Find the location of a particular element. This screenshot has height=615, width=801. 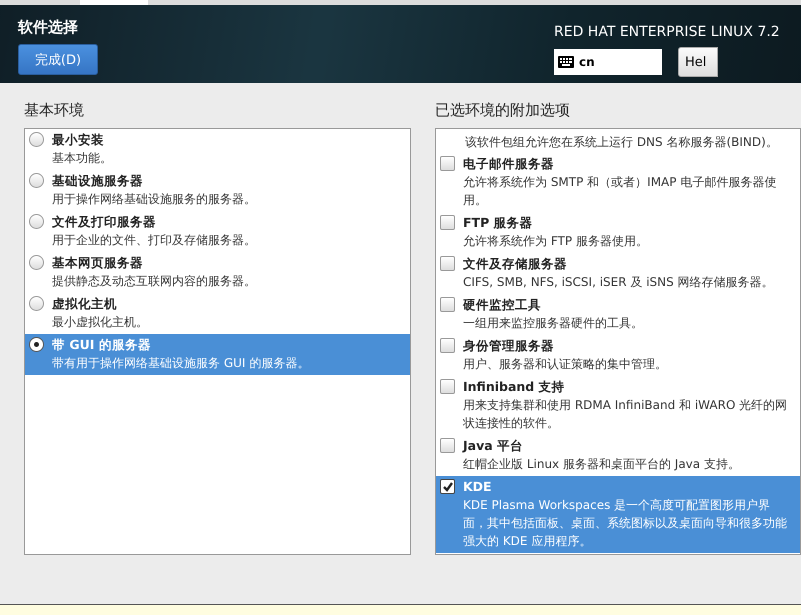

environment-option: 文件及打印服务器 用于企业的文件、打印及存储服务器。 is located at coordinates (217, 231).